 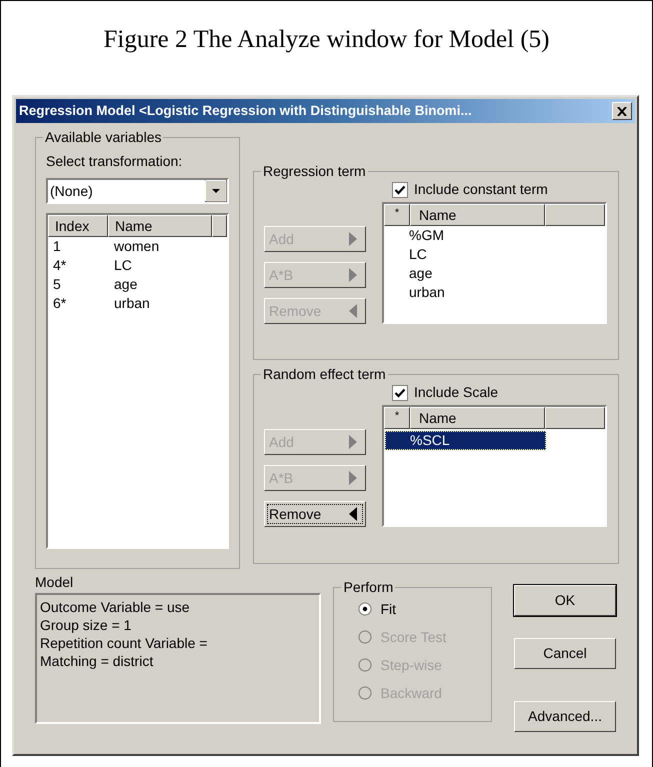 What do you see at coordinates (324, 374) in the screenshot?
I see `group-title: Random effect term` at bounding box center [324, 374].